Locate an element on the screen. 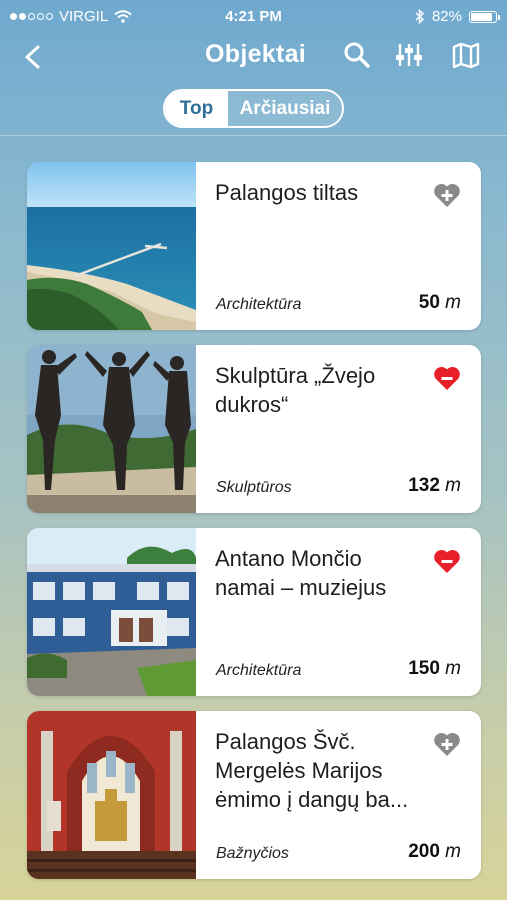  card-distance: 50 m is located at coordinates (440, 303).